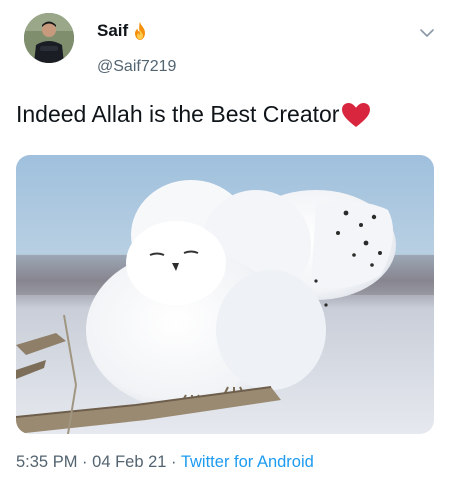  I want to click on display-name: Saif, so click(112, 31).